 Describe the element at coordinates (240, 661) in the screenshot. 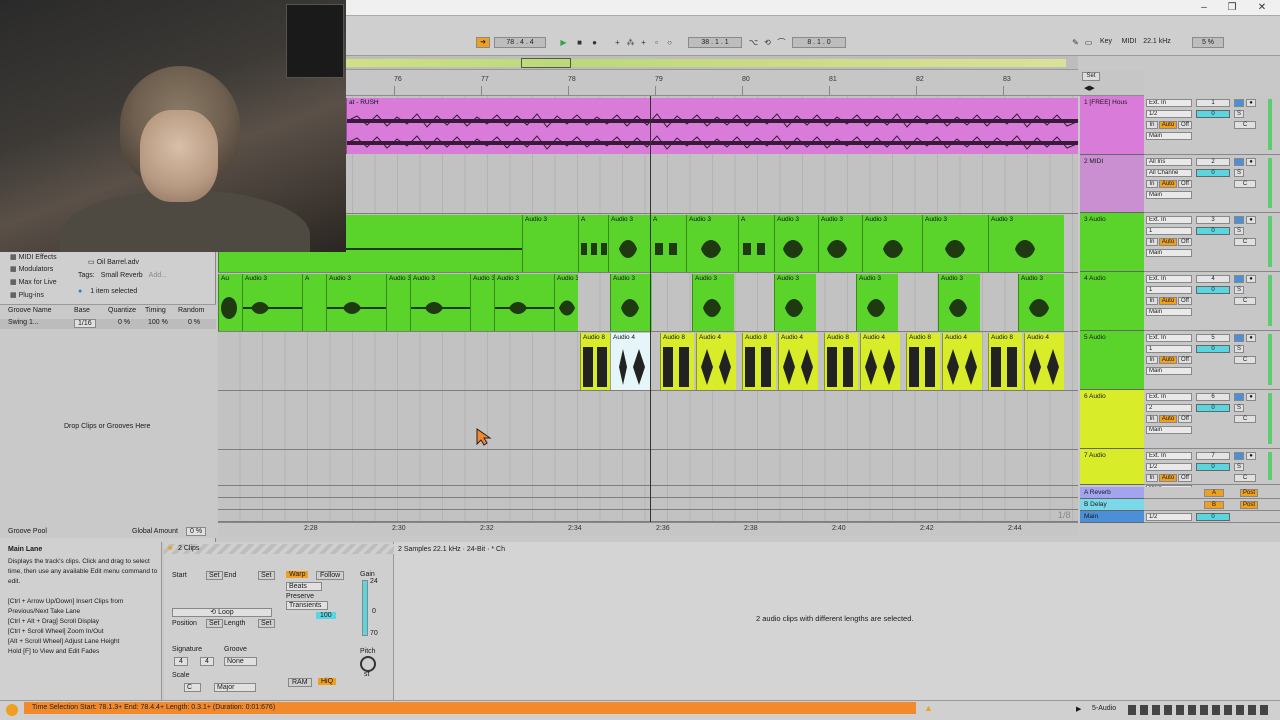

I see `groove-select: None` at that location.